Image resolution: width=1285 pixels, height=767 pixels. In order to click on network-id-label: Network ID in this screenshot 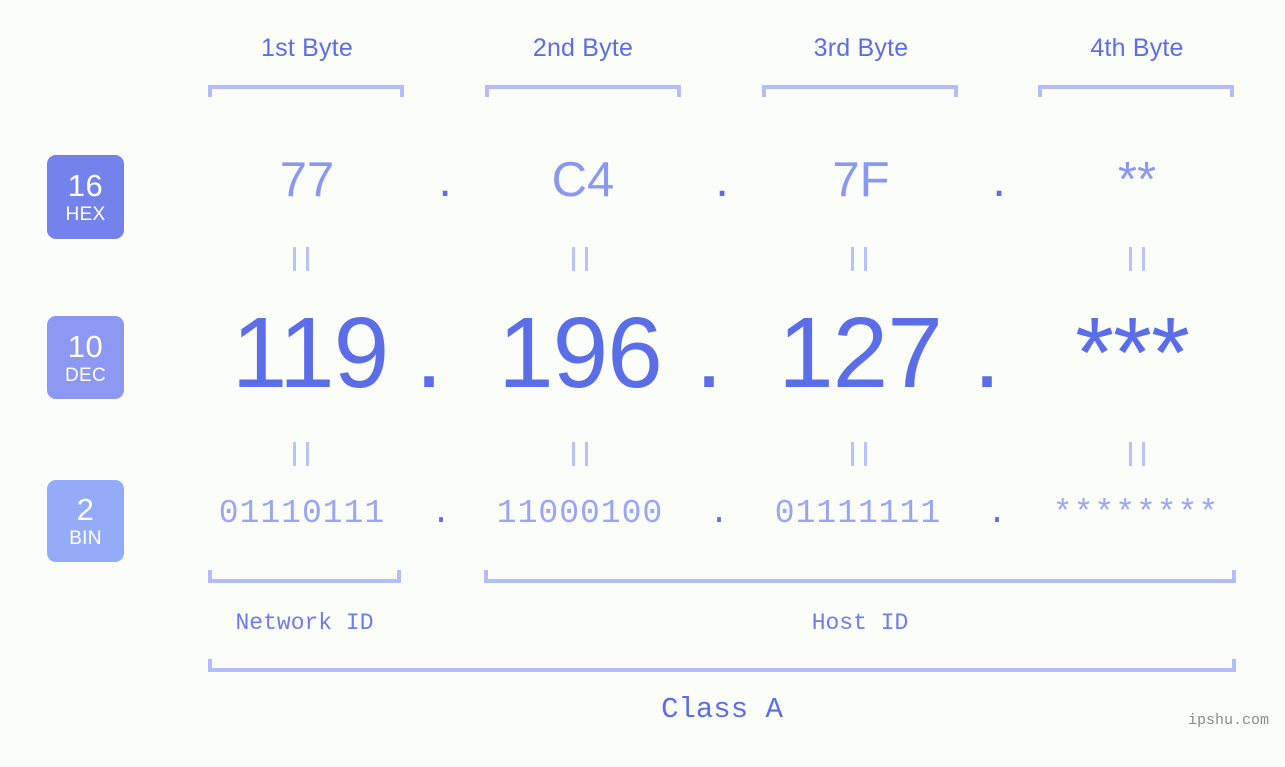, I will do `click(304, 623)`.